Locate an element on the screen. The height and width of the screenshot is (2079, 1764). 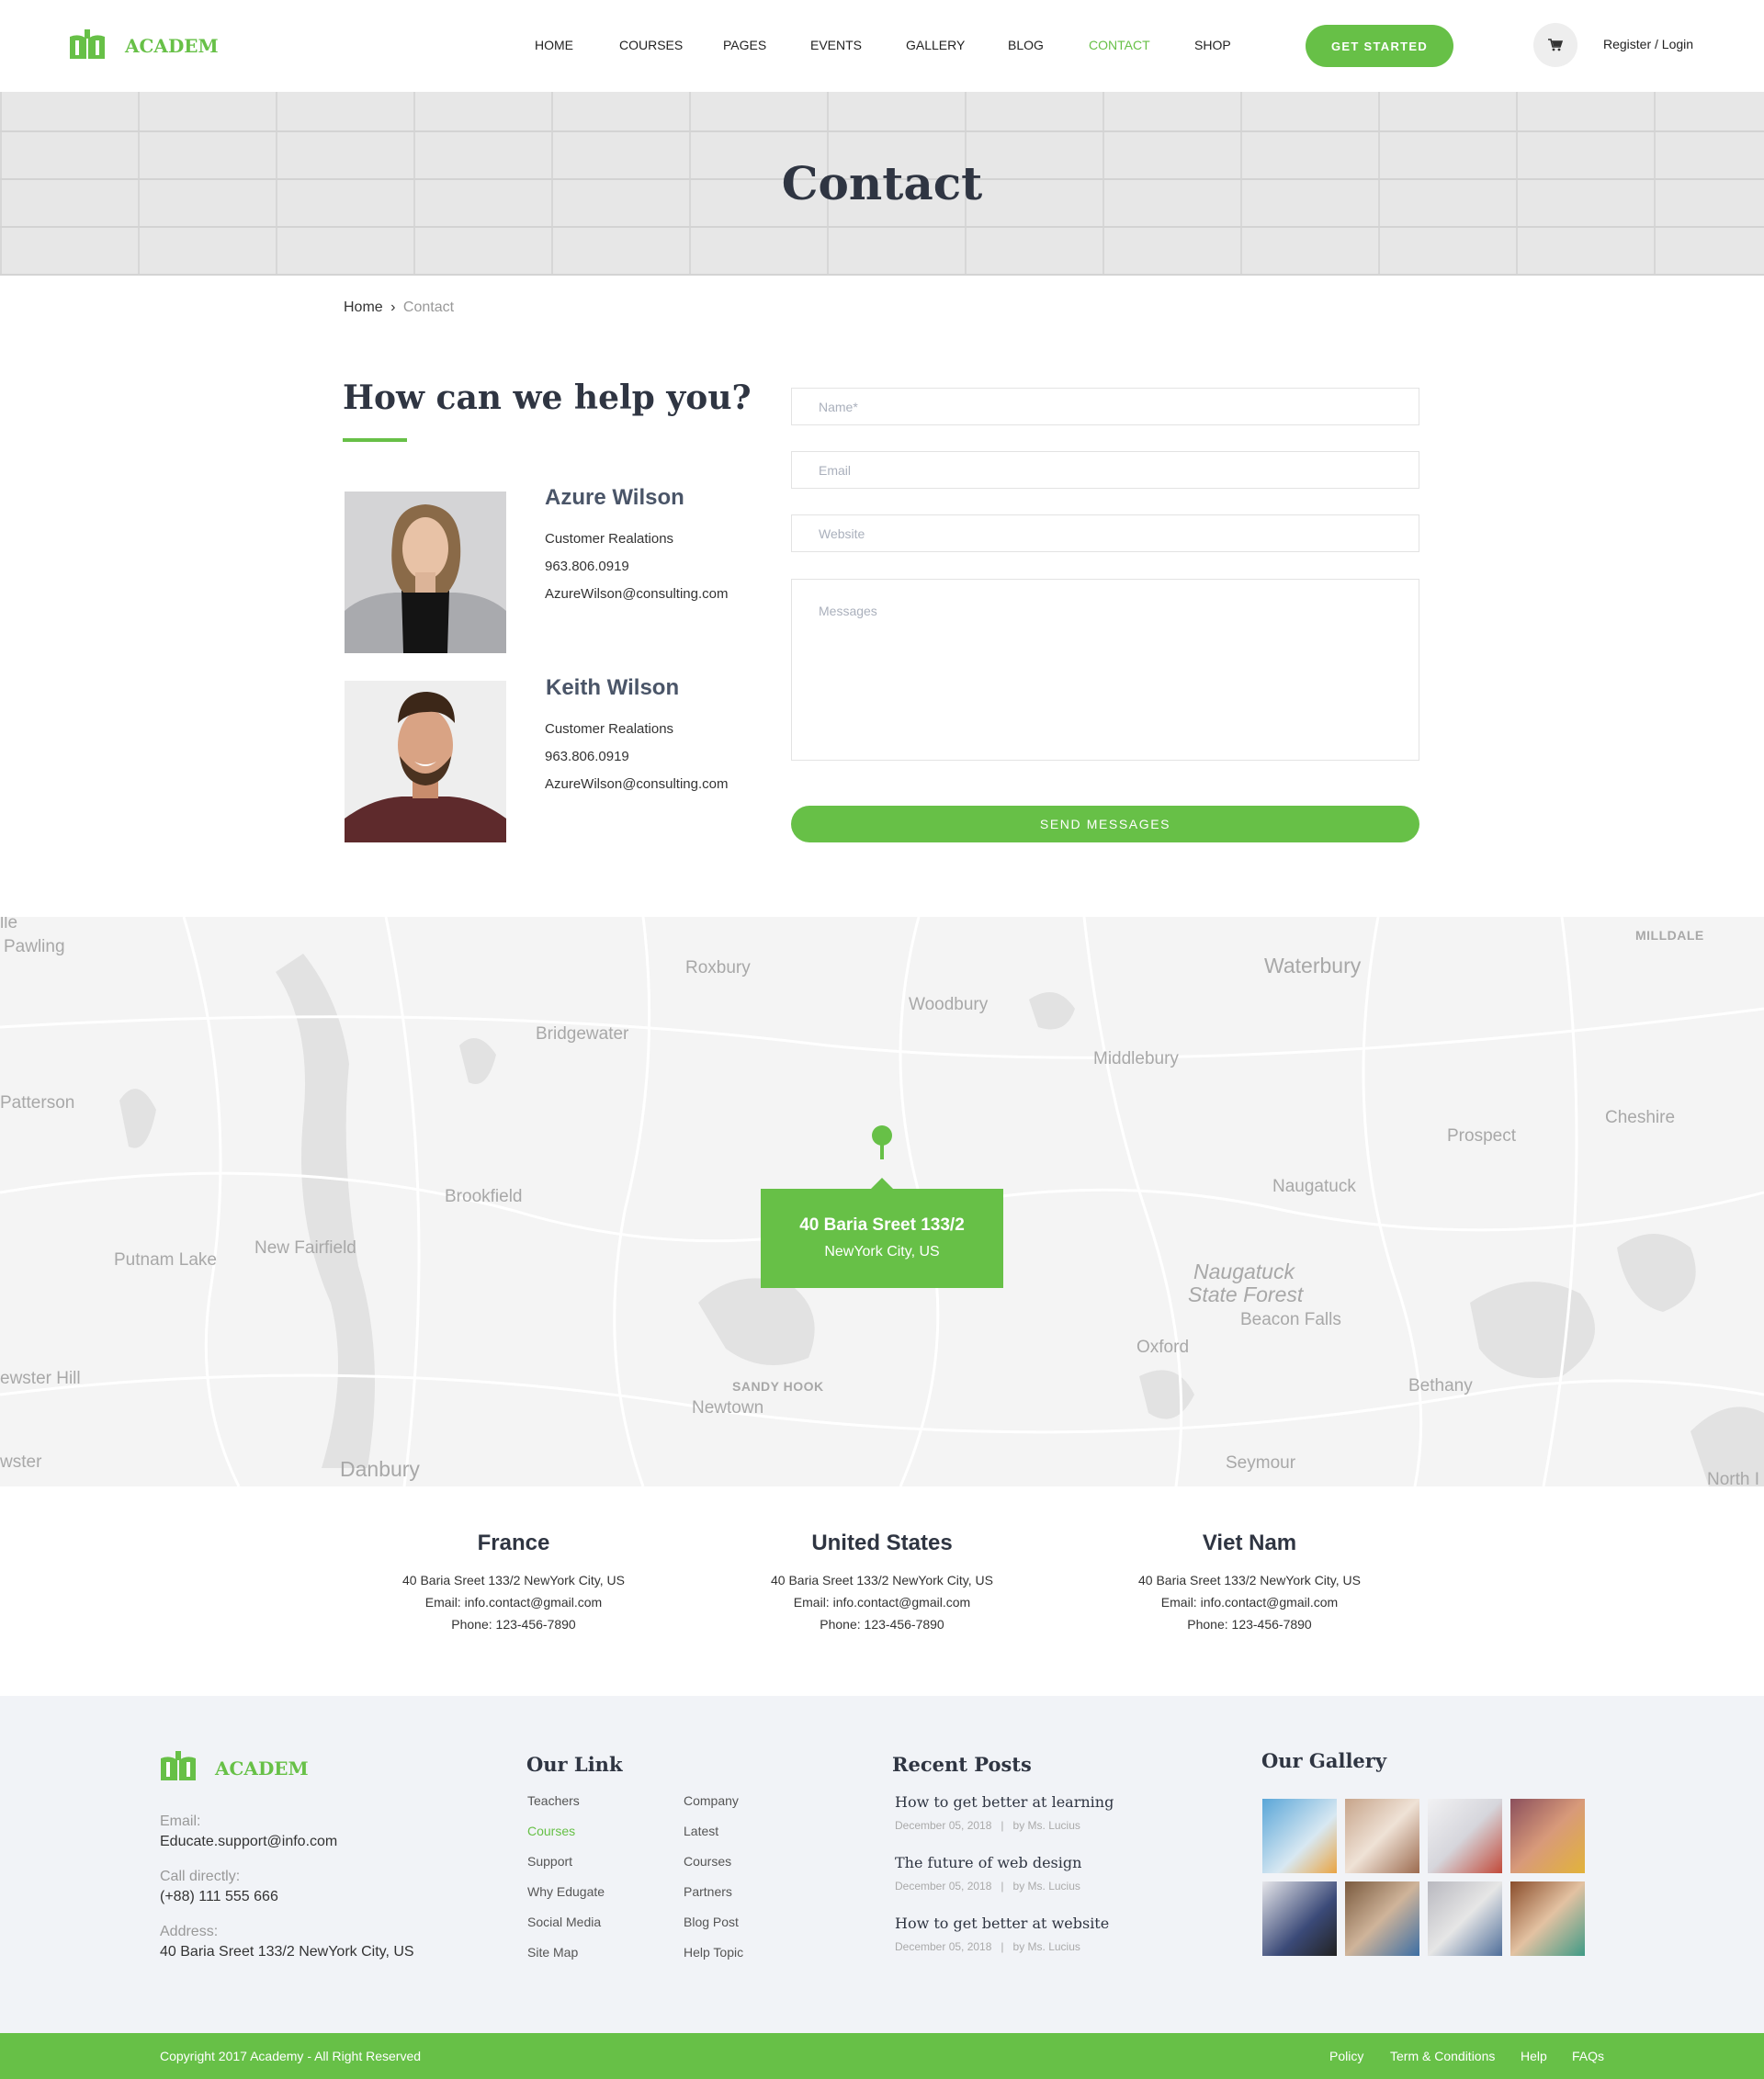
map-label: Beacon Falls is located at coordinates (1290, 1319).